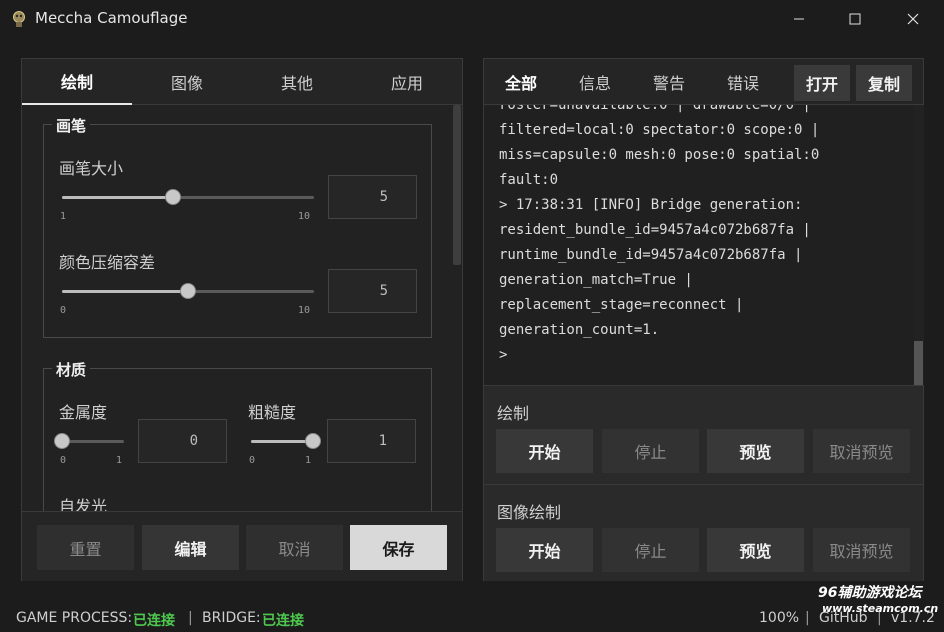  Describe the element at coordinates (272, 412) in the screenshot. I see `roughness-label: 粗糙度` at that location.